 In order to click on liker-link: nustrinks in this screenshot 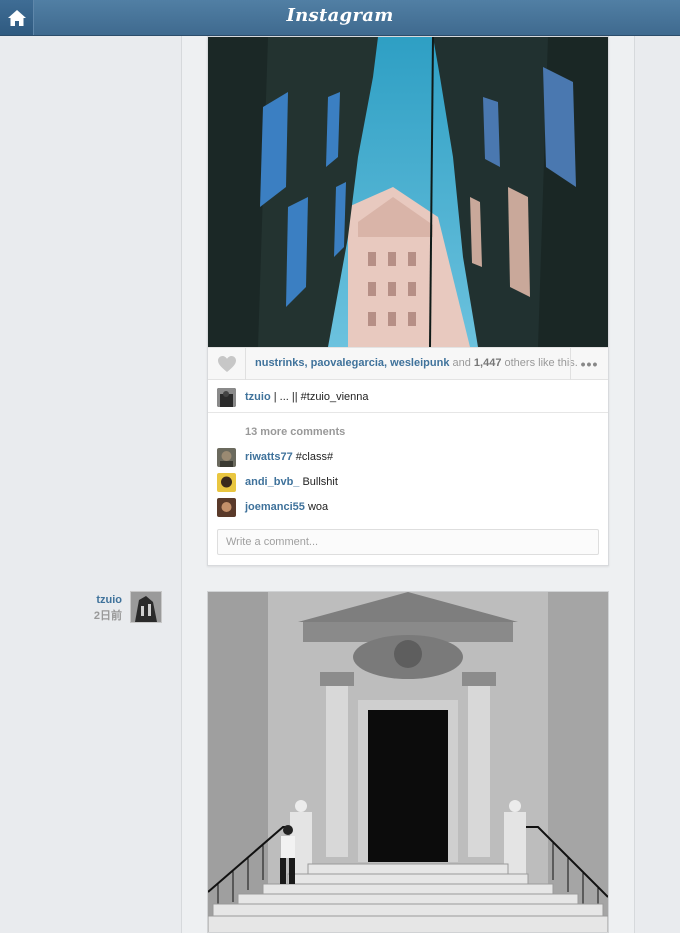, I will do `click(280, 363)`.